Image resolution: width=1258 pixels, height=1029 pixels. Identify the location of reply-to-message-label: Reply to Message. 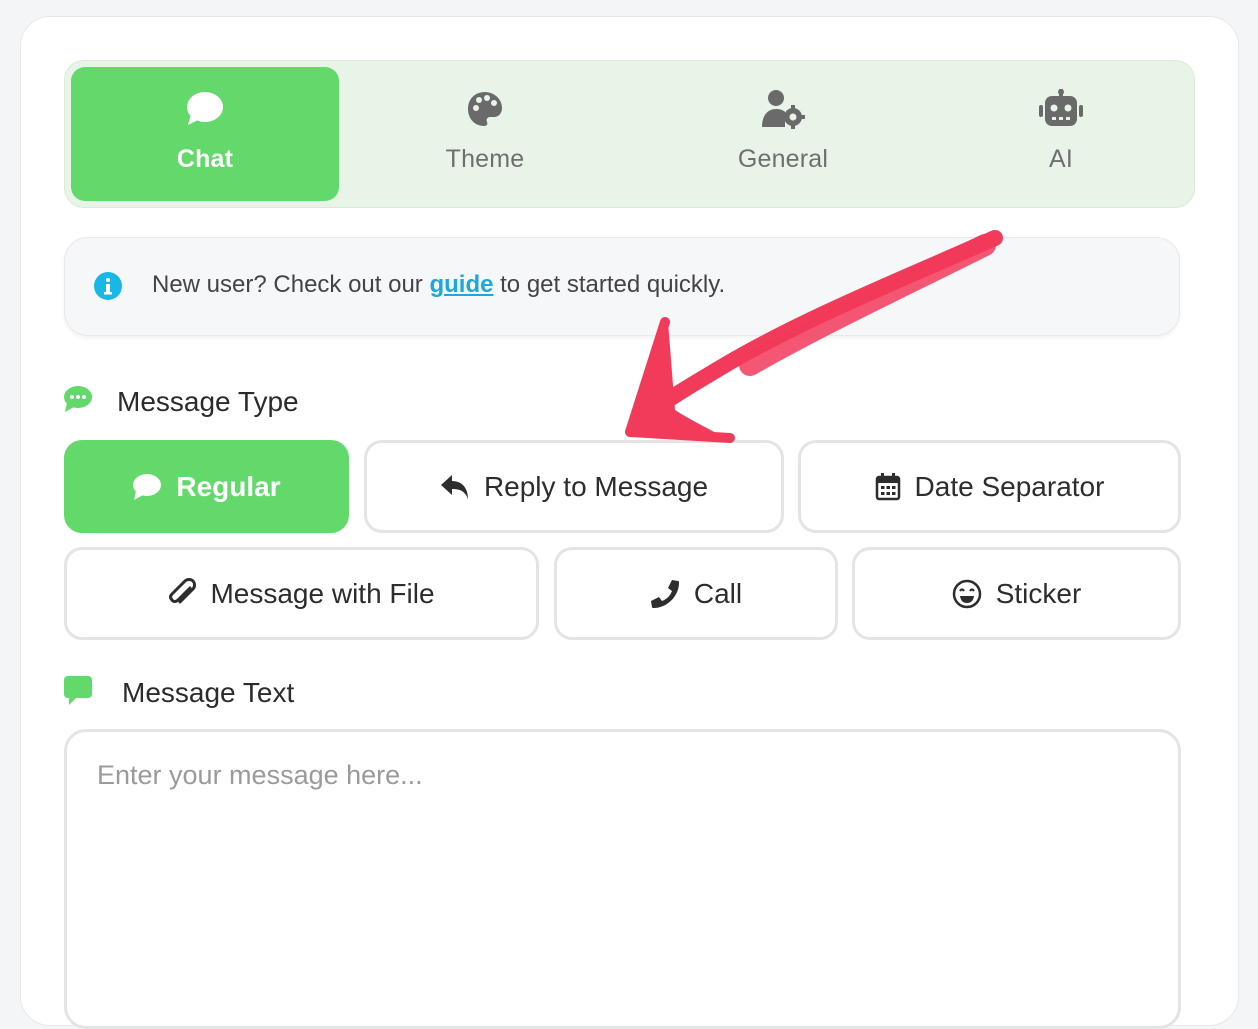
(596, 486).